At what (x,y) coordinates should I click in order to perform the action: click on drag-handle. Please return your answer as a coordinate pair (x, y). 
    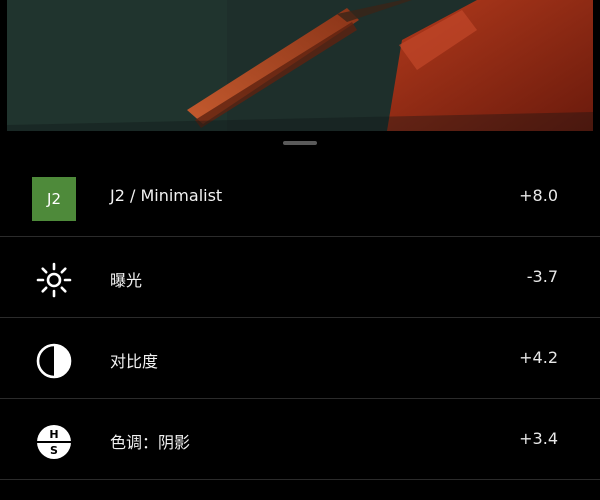
    Looking at the image, I should click on (300, 143).